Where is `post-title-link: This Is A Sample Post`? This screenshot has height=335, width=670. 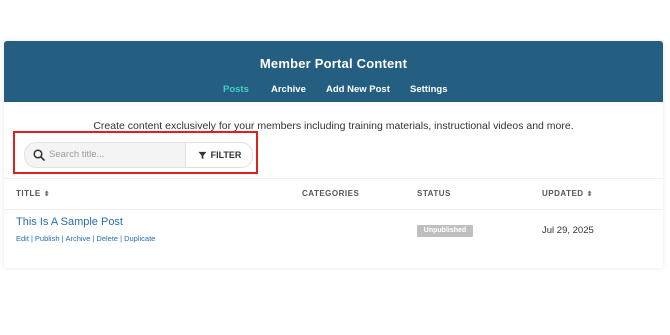 post-title-link: This Is A Sample Post is located at coordinates (69, 222).